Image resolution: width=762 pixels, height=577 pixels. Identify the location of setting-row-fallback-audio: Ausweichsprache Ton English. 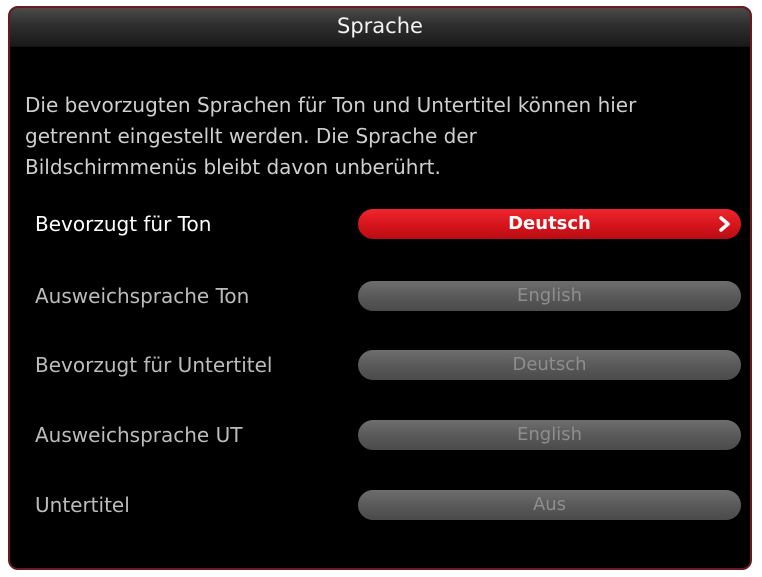
(380, 296).